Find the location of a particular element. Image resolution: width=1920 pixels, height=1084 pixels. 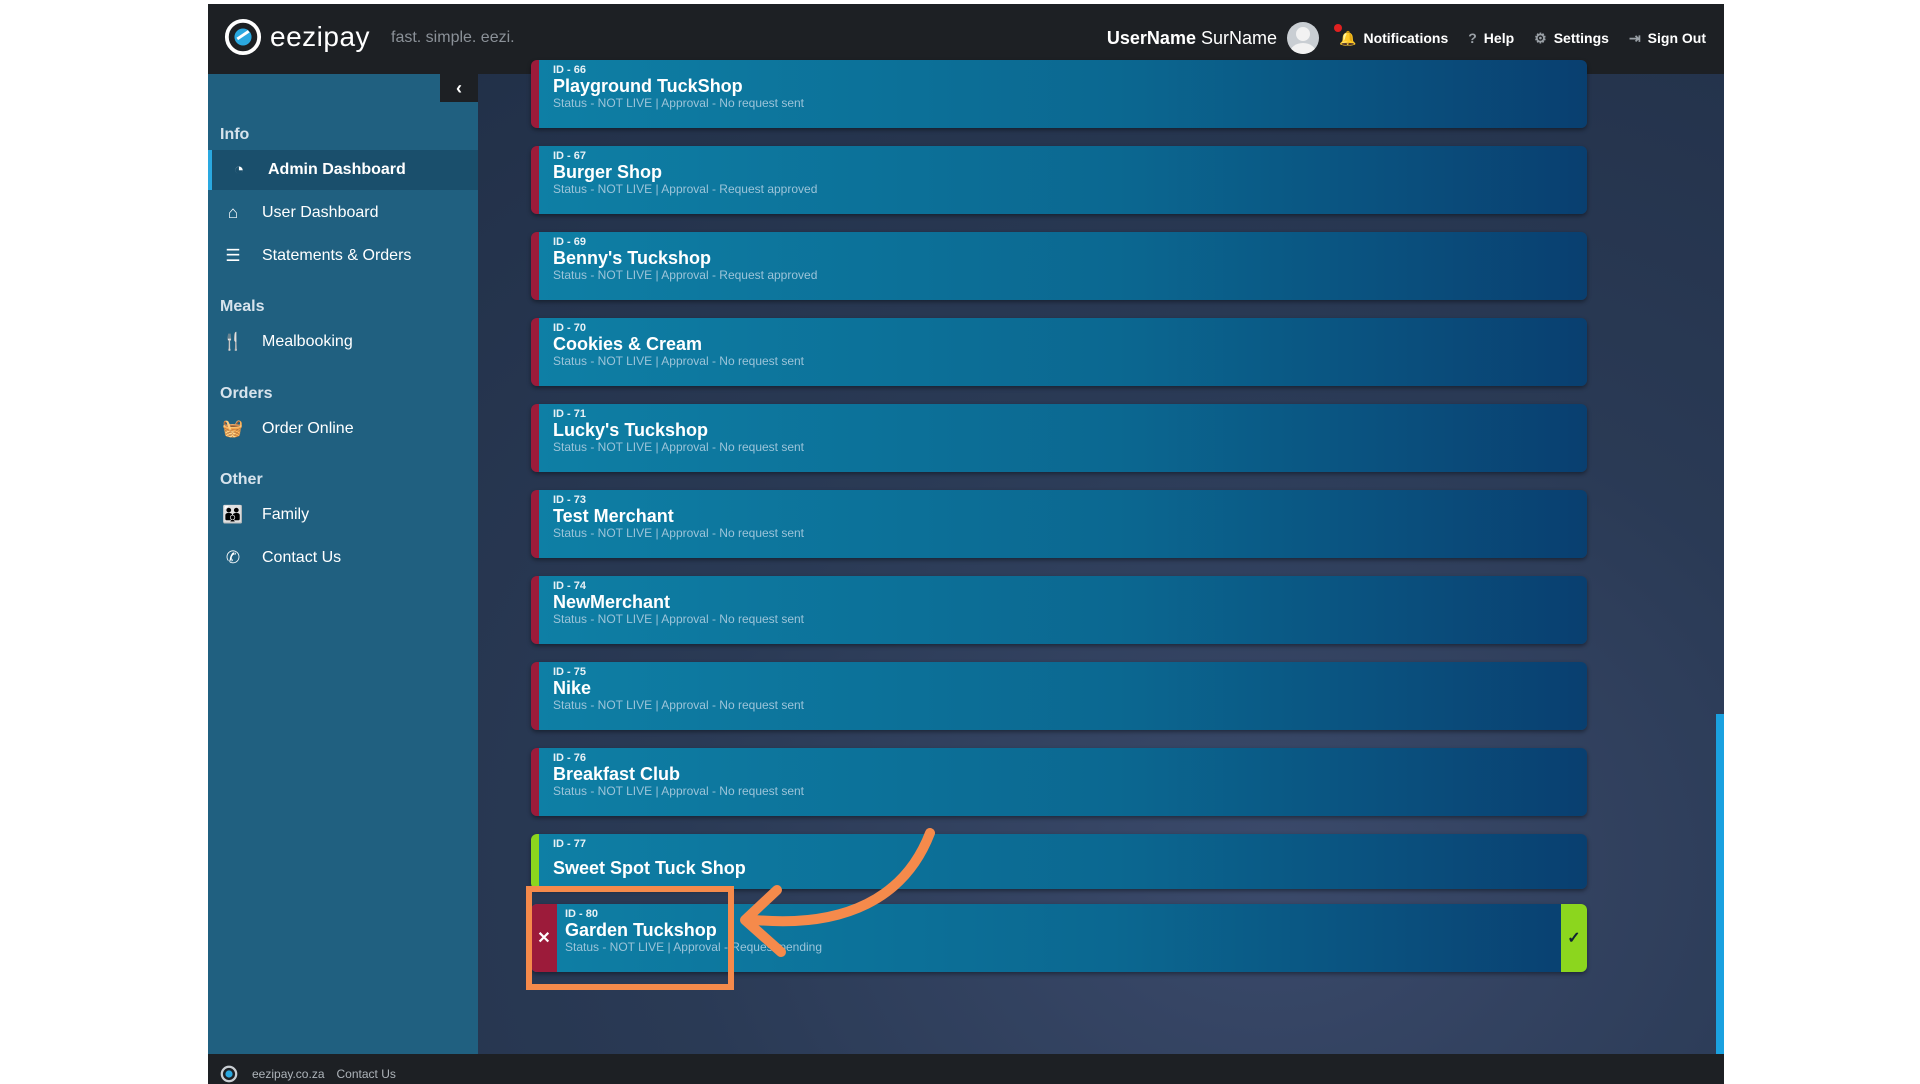

scrollbar is located at coordinates (1720, 899).